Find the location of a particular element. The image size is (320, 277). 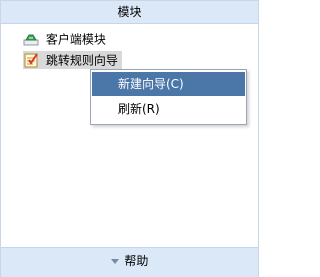

help-bar: 帮助 is located at coordinates (129, 262).